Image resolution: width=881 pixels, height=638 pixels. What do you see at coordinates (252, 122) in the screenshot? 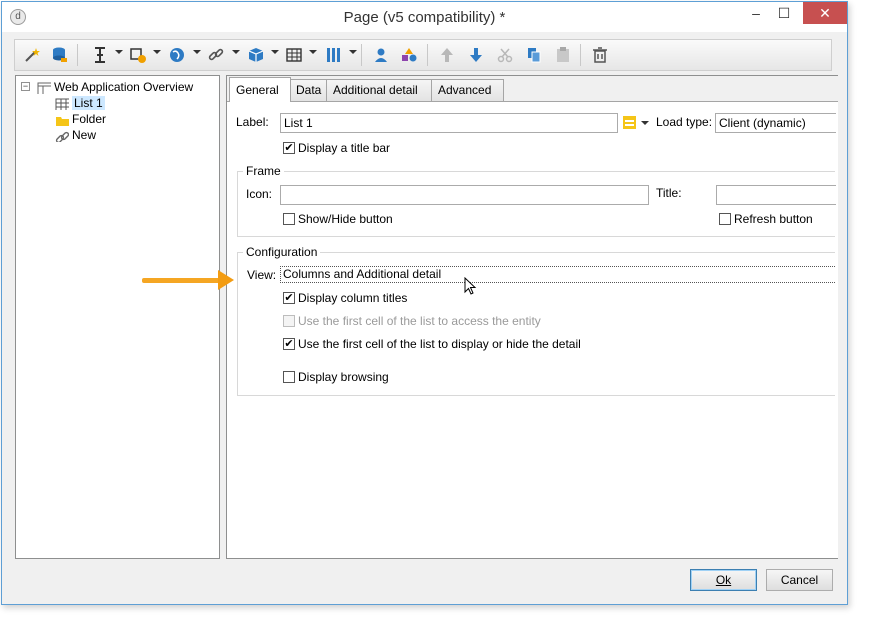
I see `label-caption: Label:` at bounding box center [252, 122].